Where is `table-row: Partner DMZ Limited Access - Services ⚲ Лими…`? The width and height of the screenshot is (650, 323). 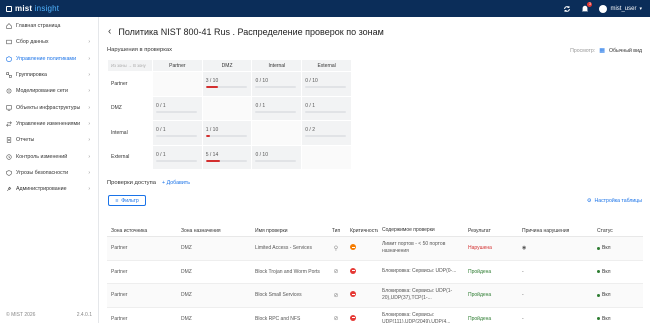 table-row: Partner DMZ Limited Access - Services ⚲ Лими… is located at coordinates (375, 249).